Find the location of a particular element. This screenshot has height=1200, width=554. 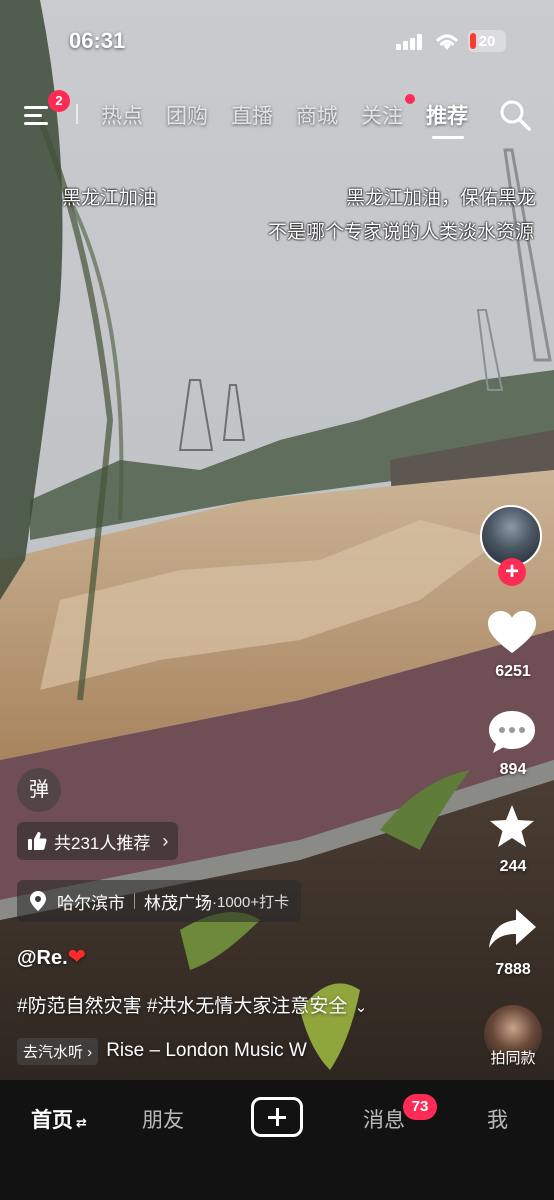

video-caption: #防范自然灾害 #洪水无情大家注意安全 ⌄ is located at coordinates (192, 1004).